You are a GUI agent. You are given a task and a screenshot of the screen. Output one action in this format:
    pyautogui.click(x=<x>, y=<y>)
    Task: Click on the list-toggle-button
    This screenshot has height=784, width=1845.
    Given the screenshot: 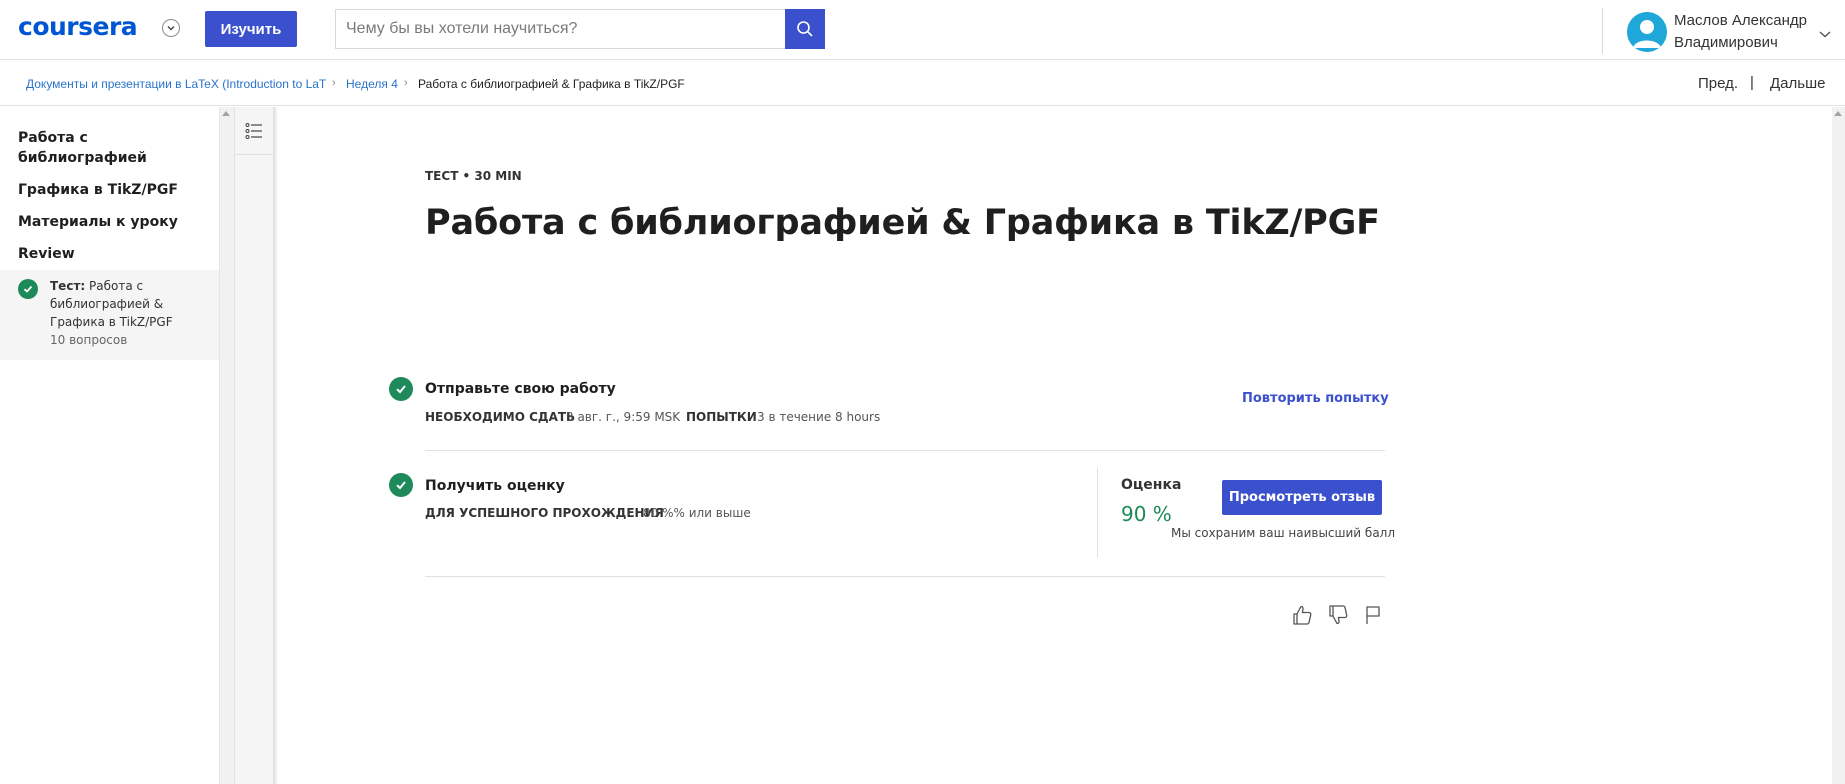 What is the action you would take?
    pyautogui.click(x=254, y=131)
    